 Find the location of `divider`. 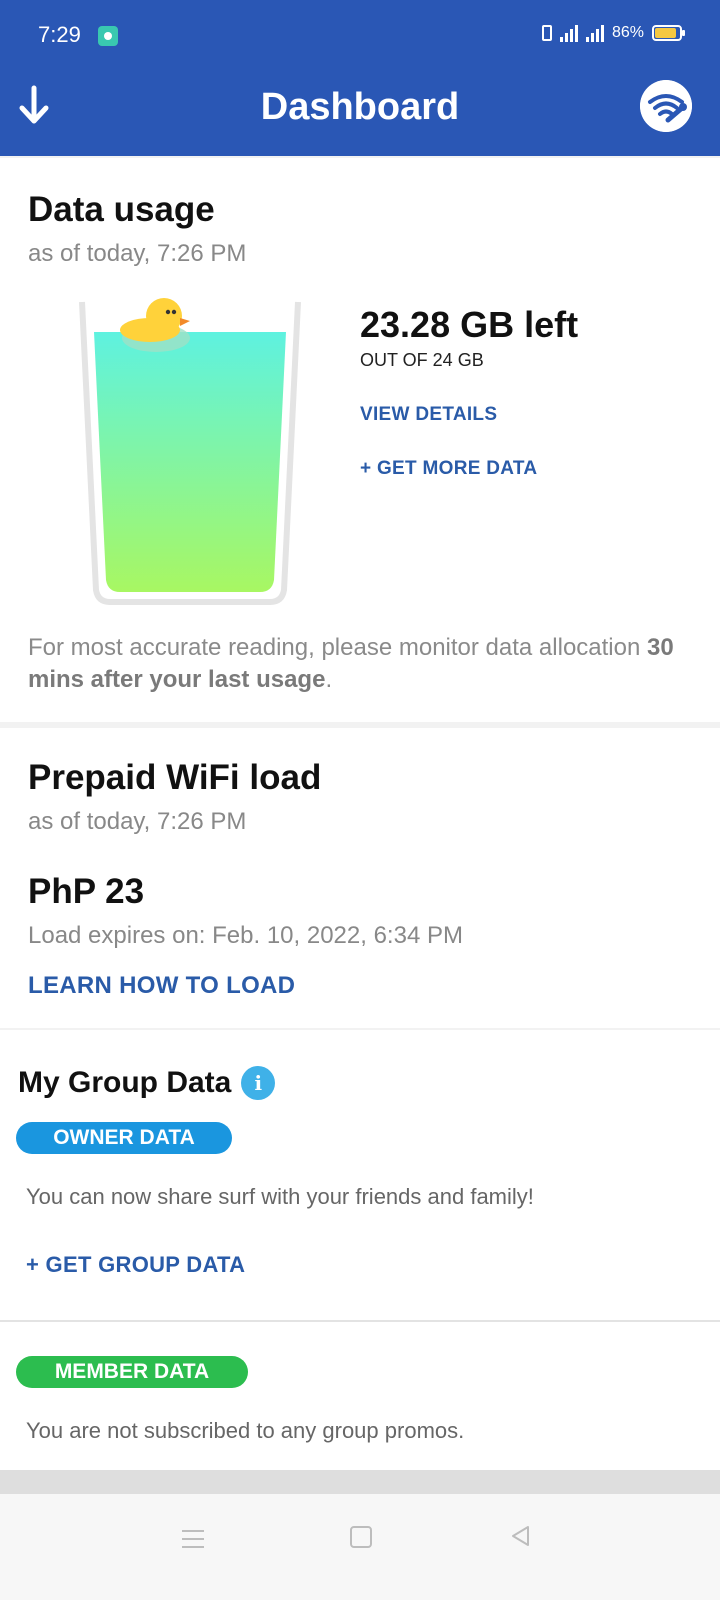

divider is located at coordinates (360, 1321).